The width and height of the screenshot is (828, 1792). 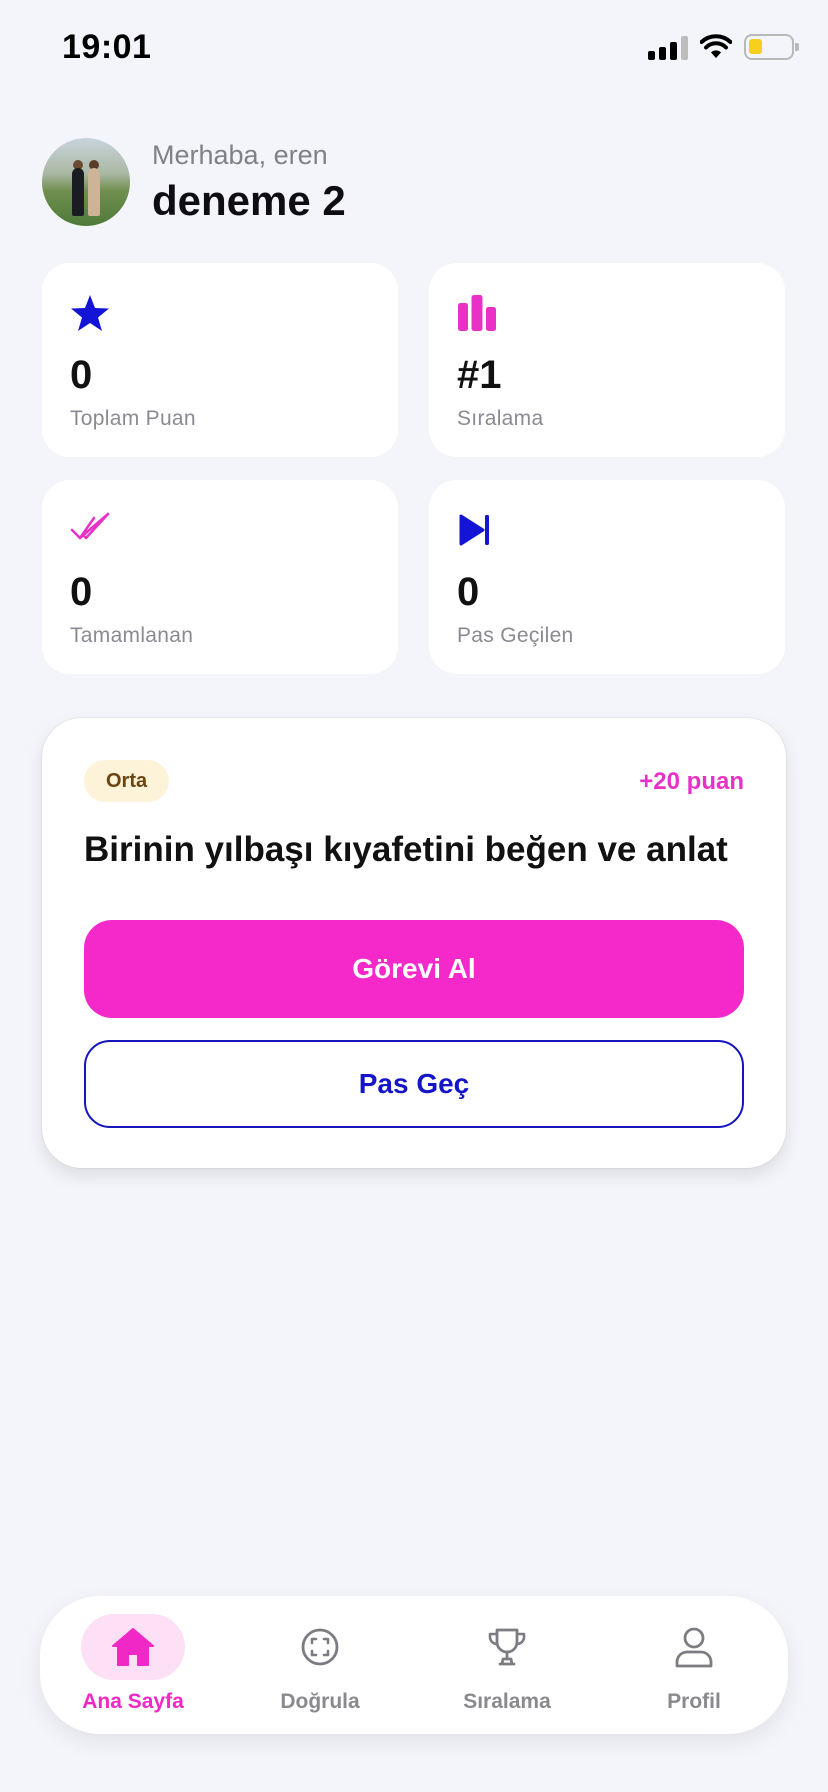 I want to click on user-icon, so click(x=694, y=1647).